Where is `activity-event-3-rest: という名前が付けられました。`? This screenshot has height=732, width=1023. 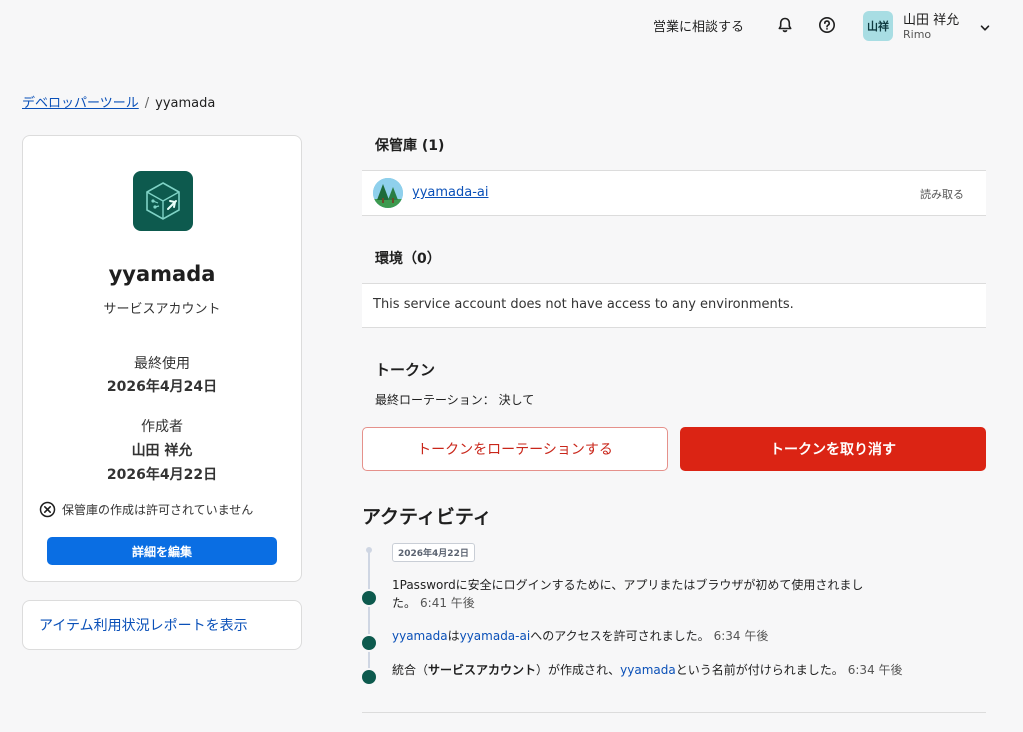 activity-event-3-rest: という名前が付けられました。 is located at coordinates (759, 670).